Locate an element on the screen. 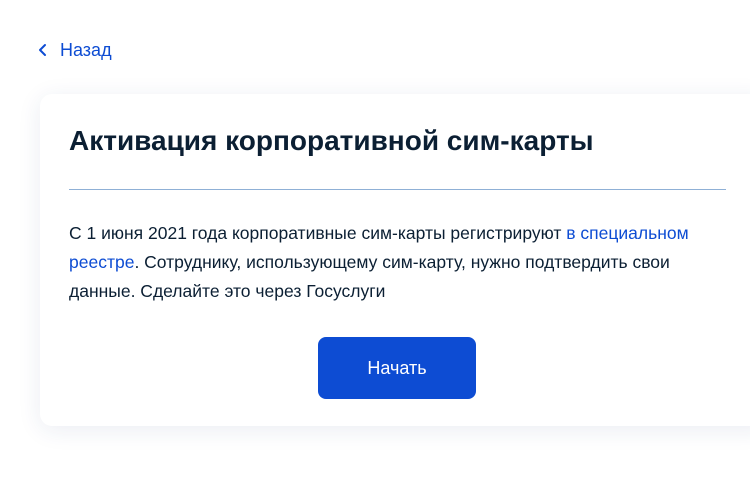  page-title: Активация корпоративной сим-карты is located at coordinates (331, 140).